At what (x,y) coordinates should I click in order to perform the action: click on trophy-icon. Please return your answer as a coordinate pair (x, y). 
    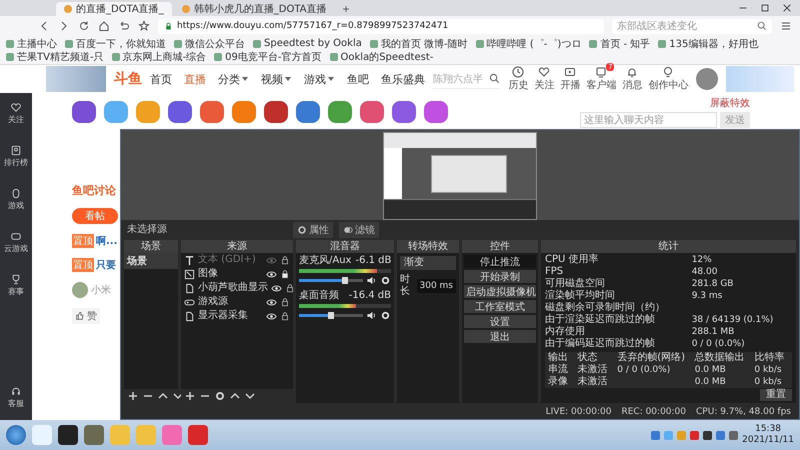
    Looking at the image, I should click on (16, 280).